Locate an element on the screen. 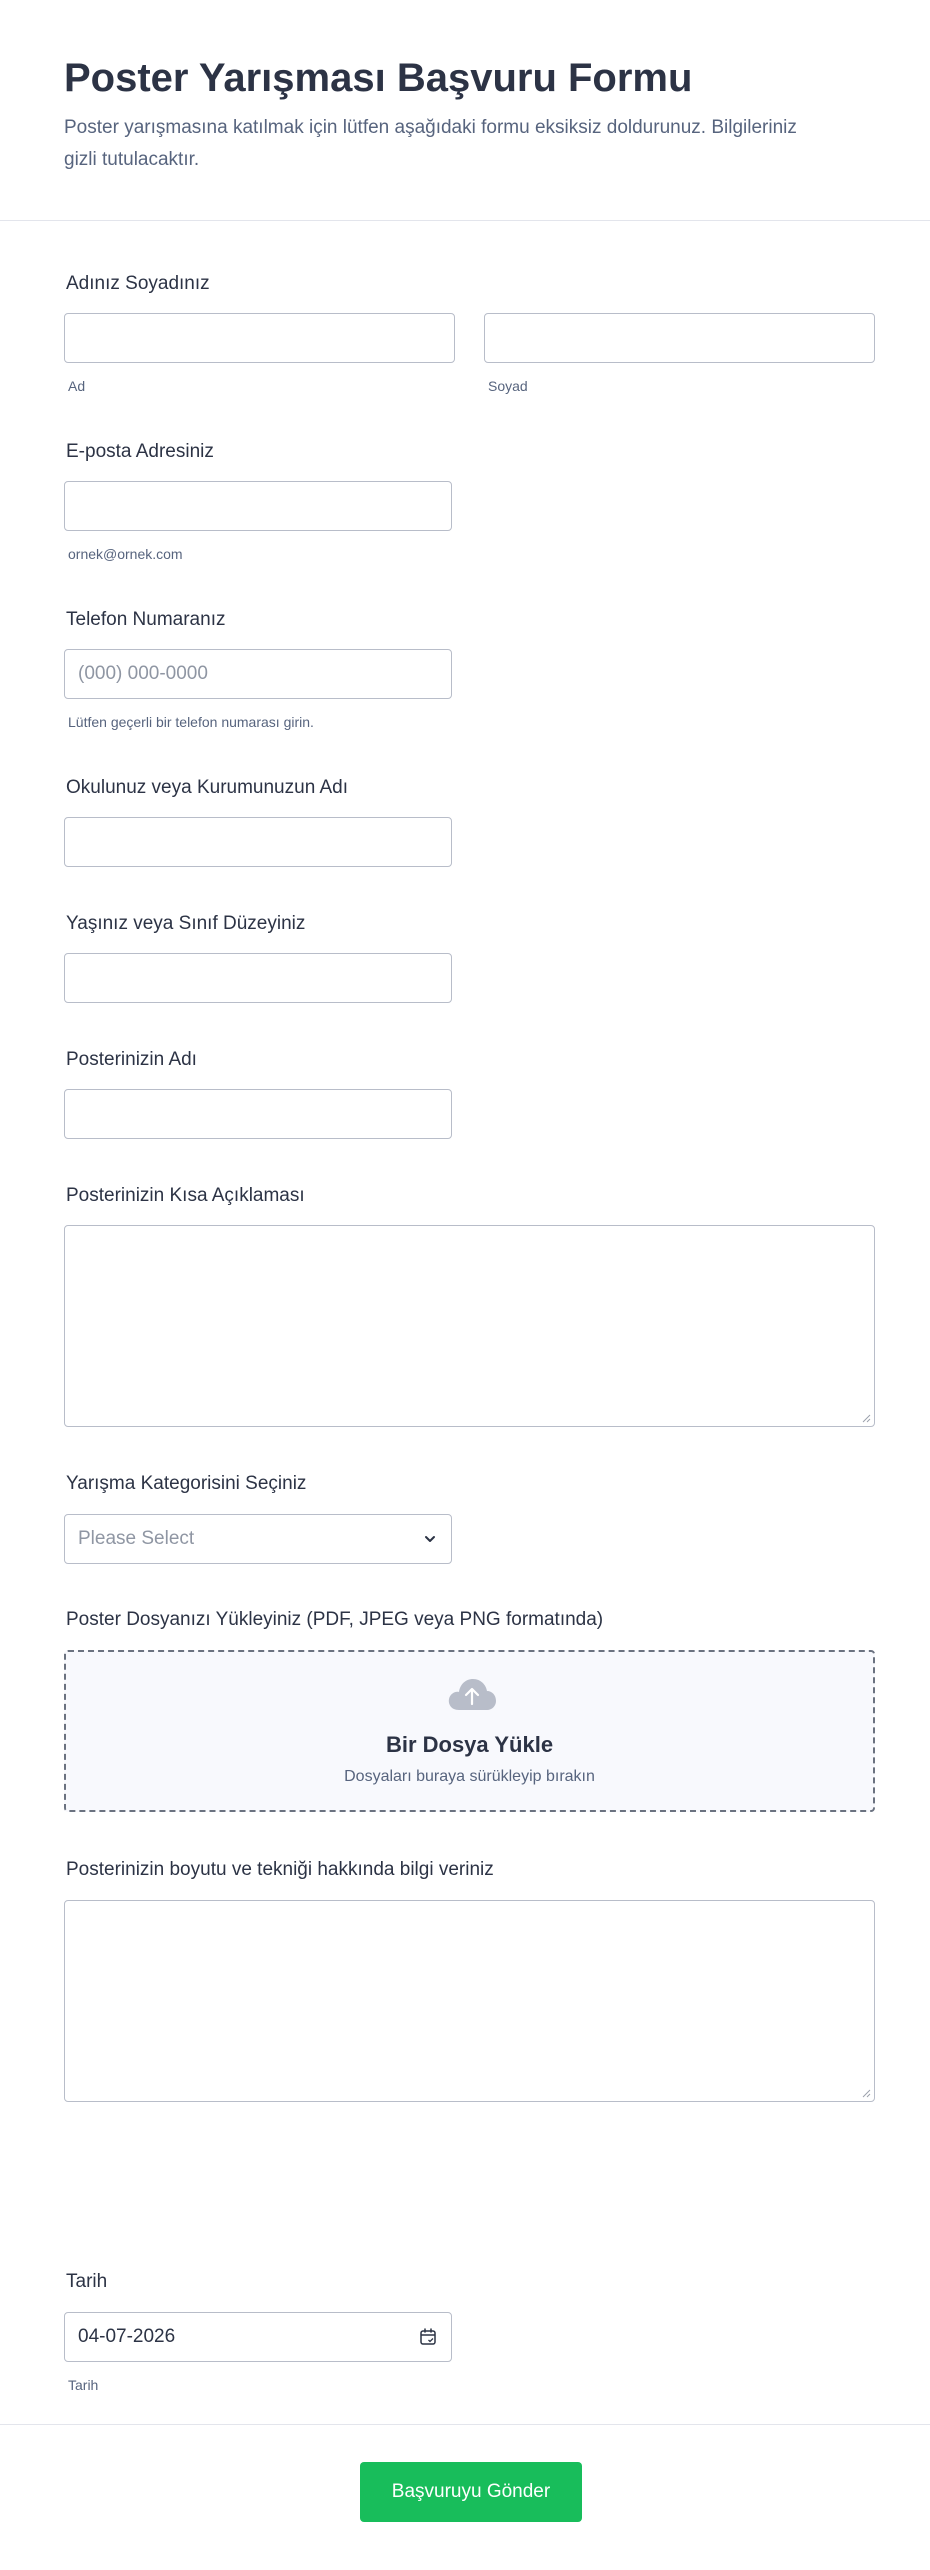 This screenshot has height=2570, width=930. calendar-icon is located at coordinates (428, 2337).